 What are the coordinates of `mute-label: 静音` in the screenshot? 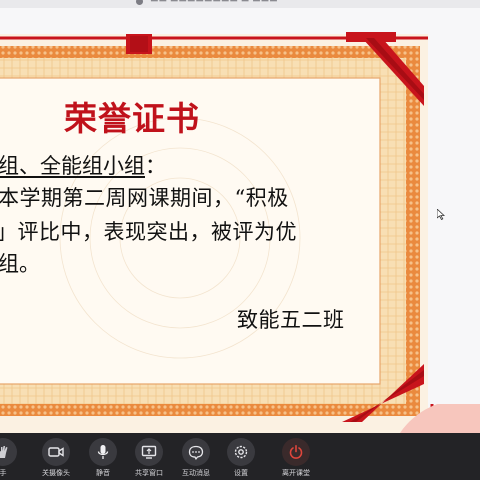 It's located at (103, 473).